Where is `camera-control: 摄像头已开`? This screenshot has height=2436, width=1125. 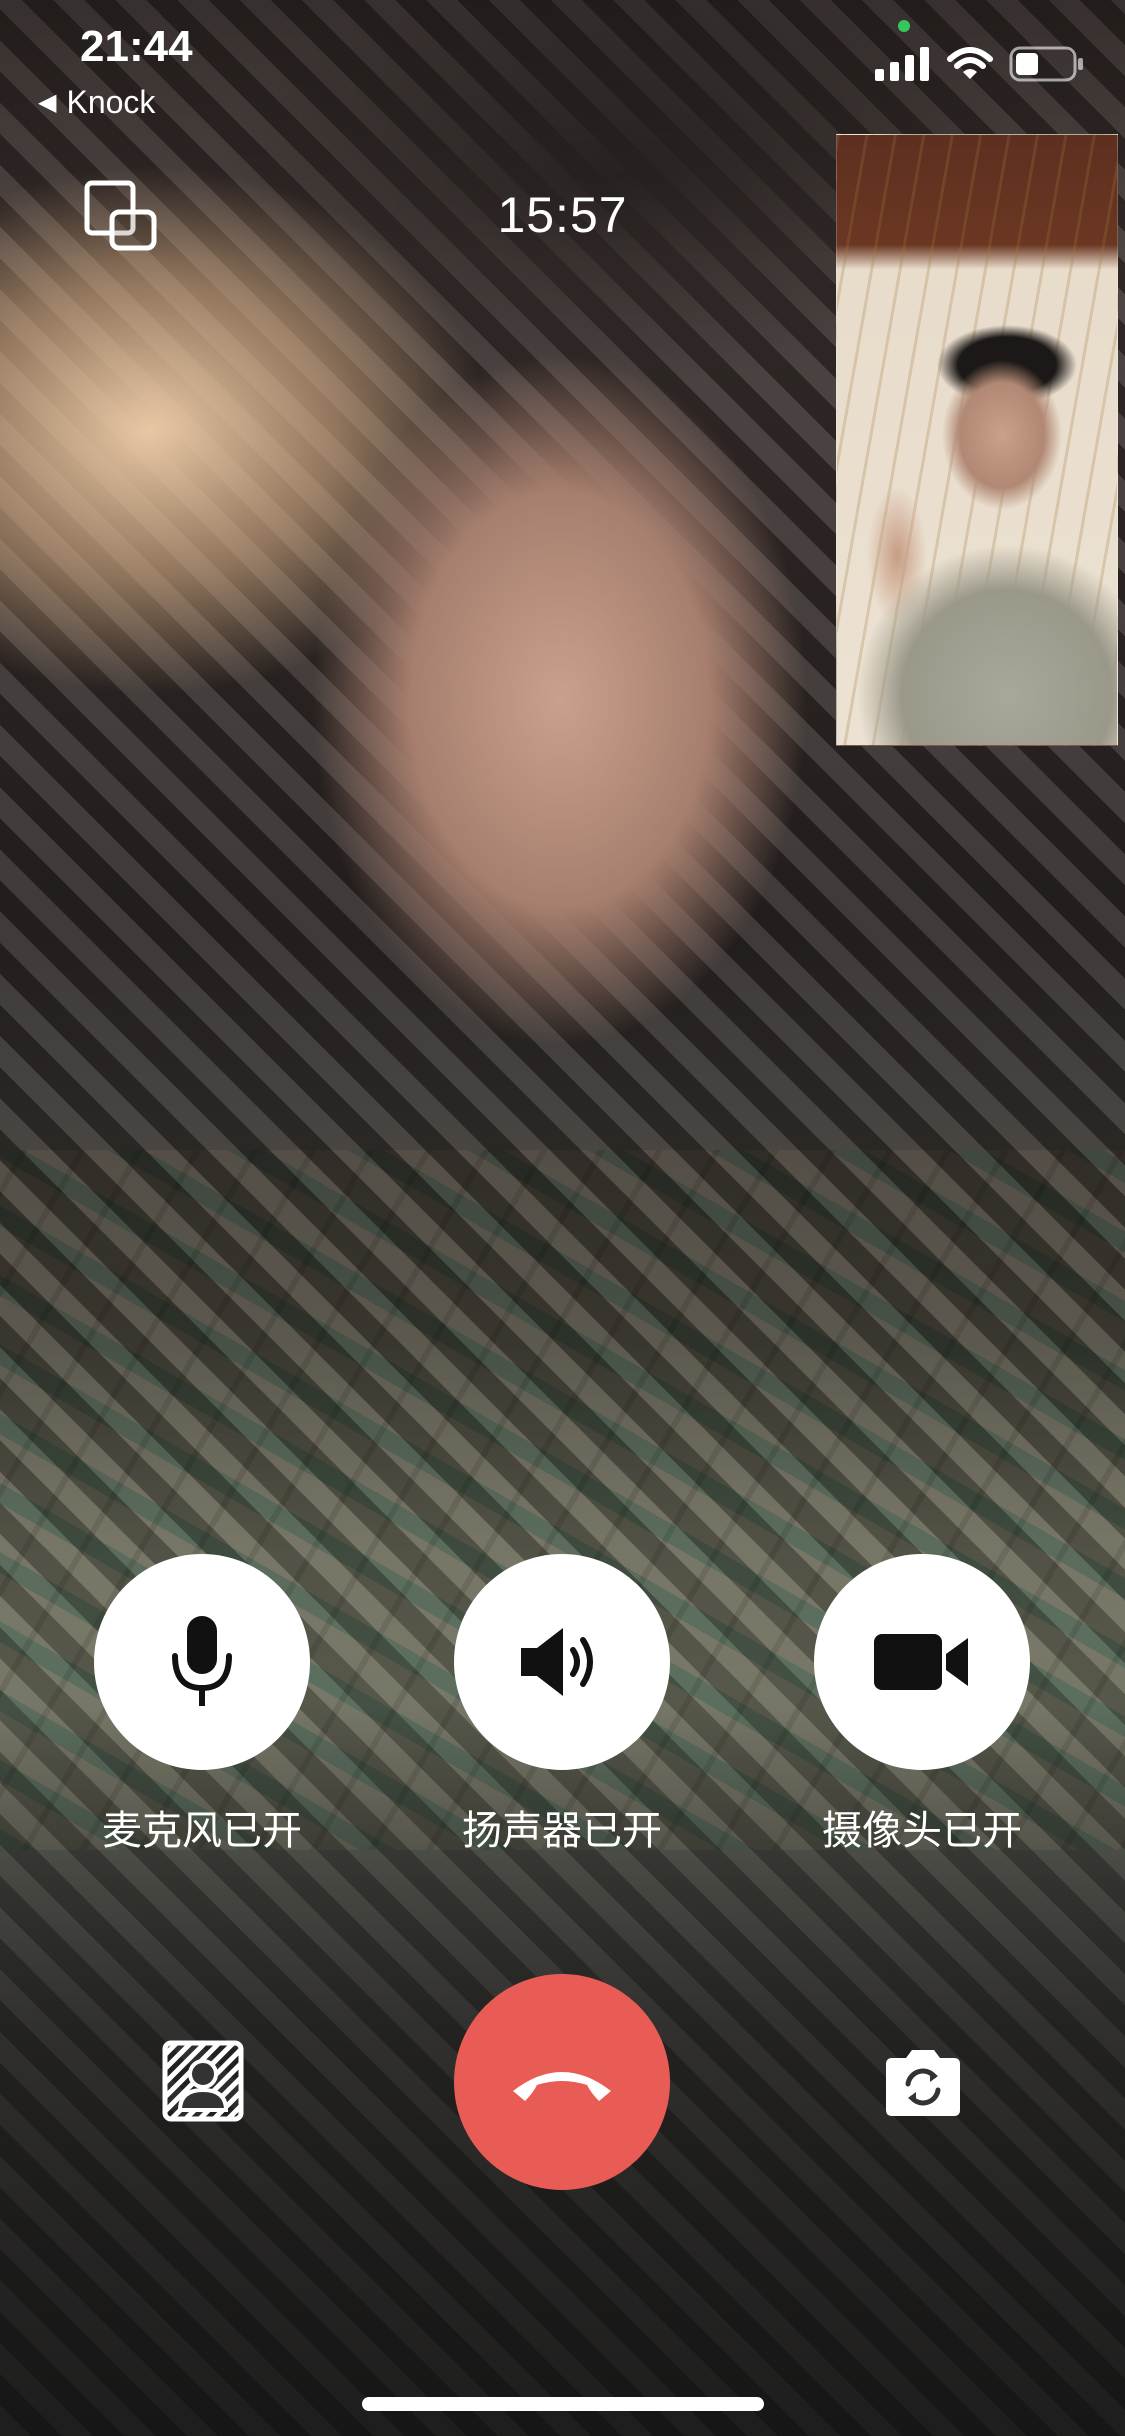
camera-control: 摄像头已开 is located at coordinates (922, 1705).